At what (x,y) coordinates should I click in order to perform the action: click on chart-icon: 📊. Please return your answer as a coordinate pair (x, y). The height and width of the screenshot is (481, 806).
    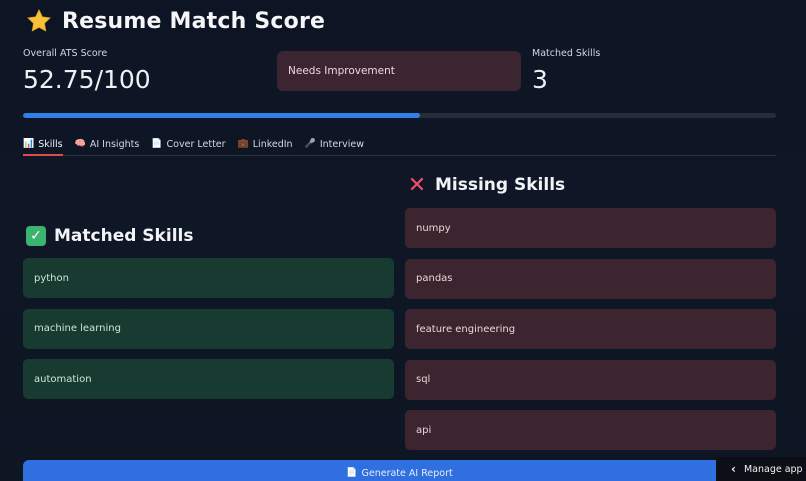
    Looking at the image, I should click on (29, 144).